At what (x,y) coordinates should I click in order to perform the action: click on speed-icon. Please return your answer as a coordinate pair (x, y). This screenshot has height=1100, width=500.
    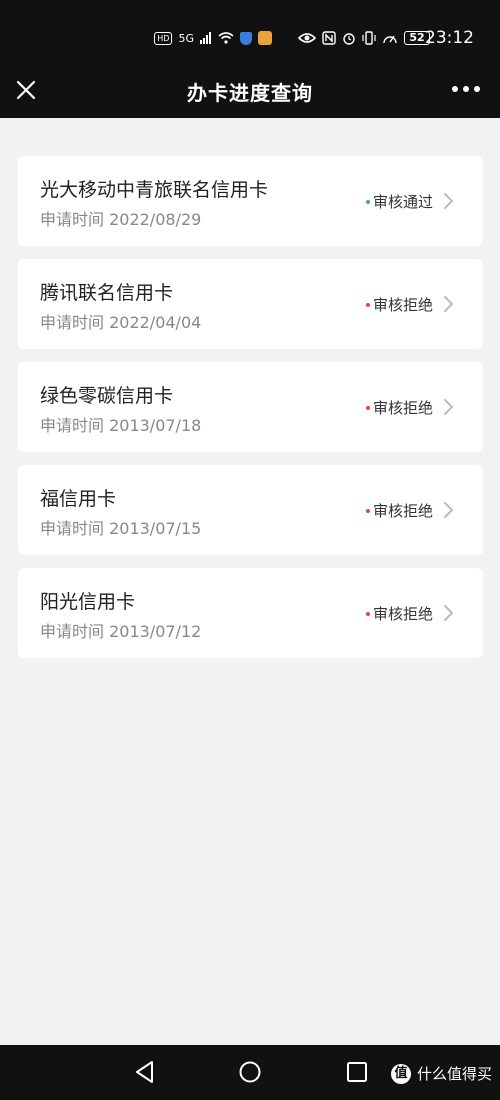
    Looking at the image, I should click on (390, 39).